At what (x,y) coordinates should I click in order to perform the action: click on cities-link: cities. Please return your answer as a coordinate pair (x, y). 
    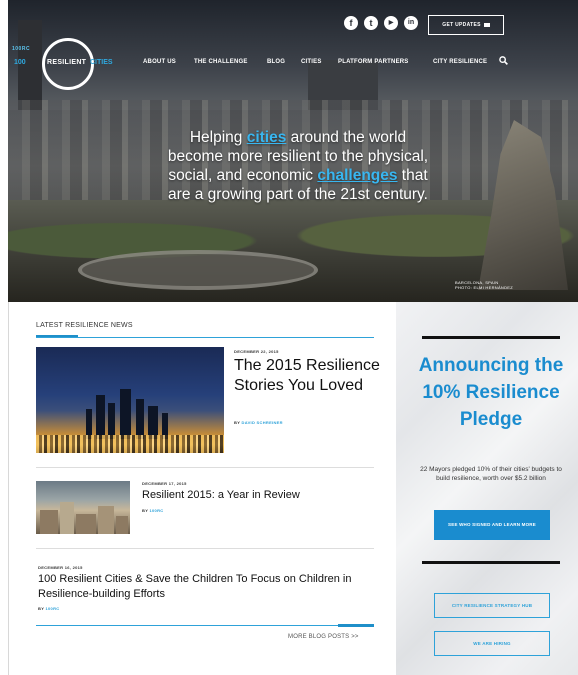
    Looking at the image, I should click on (267, 137).